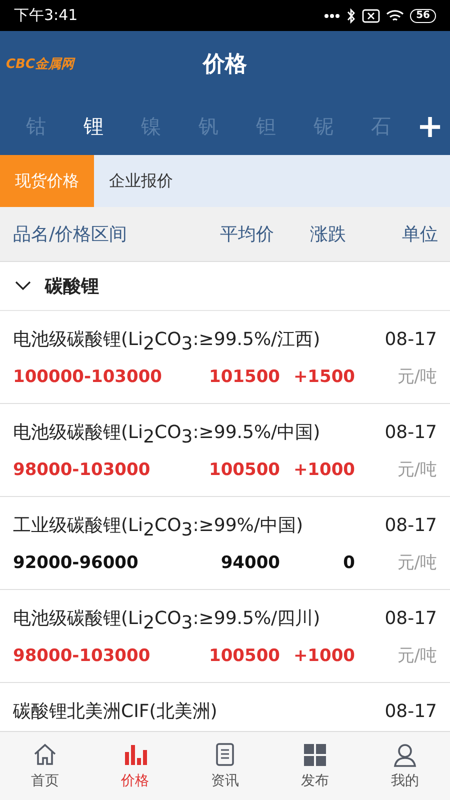 This screenshot has height=800, width=450. I want to click on nav-tab: 我的, so click(405, 766).